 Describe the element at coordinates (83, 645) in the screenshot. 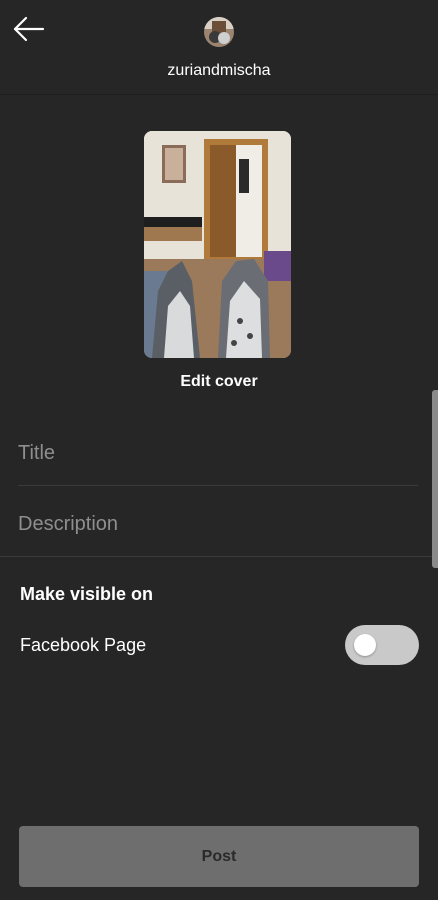

I see `facebook-page-label: Facebook Page` at that location.